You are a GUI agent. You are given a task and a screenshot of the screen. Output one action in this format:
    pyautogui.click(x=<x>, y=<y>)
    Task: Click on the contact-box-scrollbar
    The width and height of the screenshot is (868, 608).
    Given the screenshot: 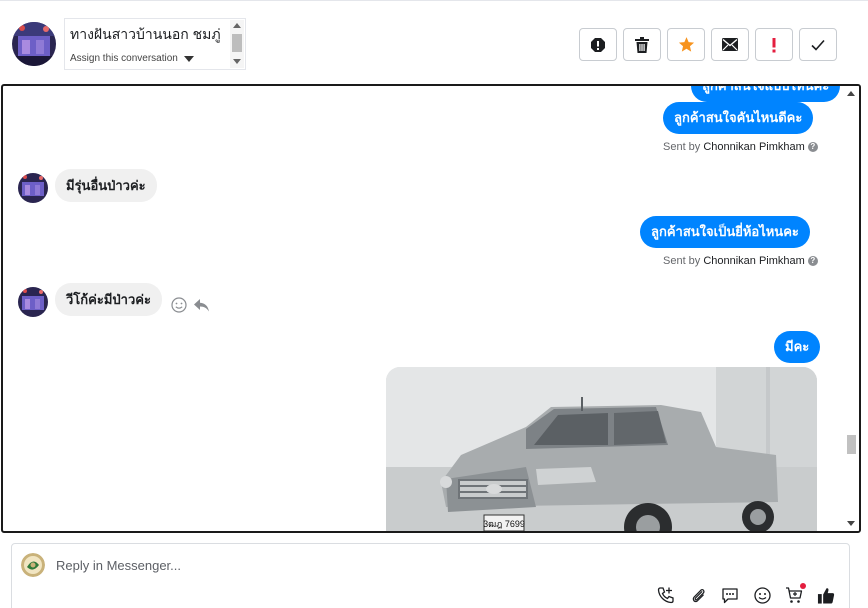 What is the action you would take?
    pyautogui.click(x=237, y=44)
    